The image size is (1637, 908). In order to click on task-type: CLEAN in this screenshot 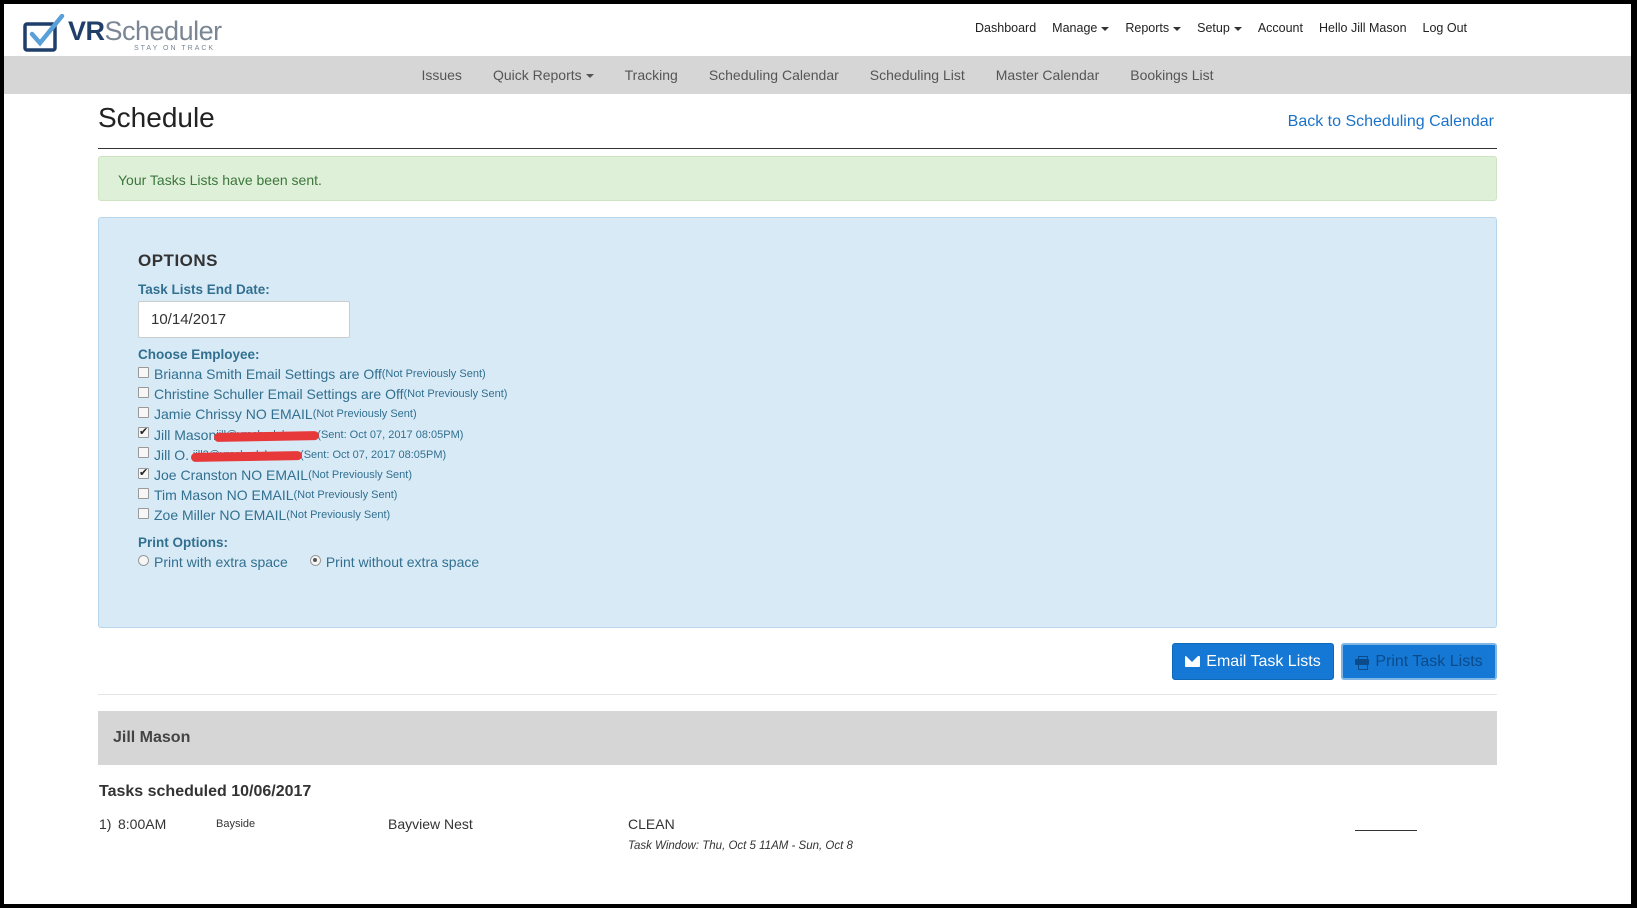, I will do `click(651, 824)`.